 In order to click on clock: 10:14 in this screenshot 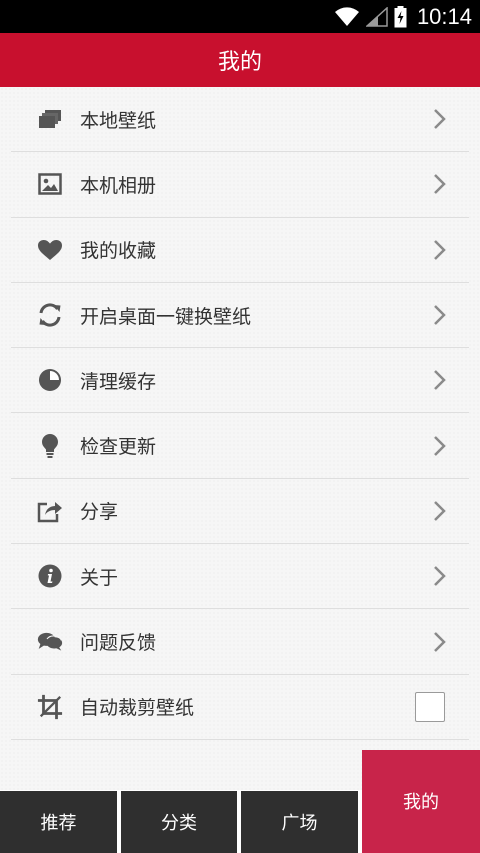, I will do `click(444, 16)`.